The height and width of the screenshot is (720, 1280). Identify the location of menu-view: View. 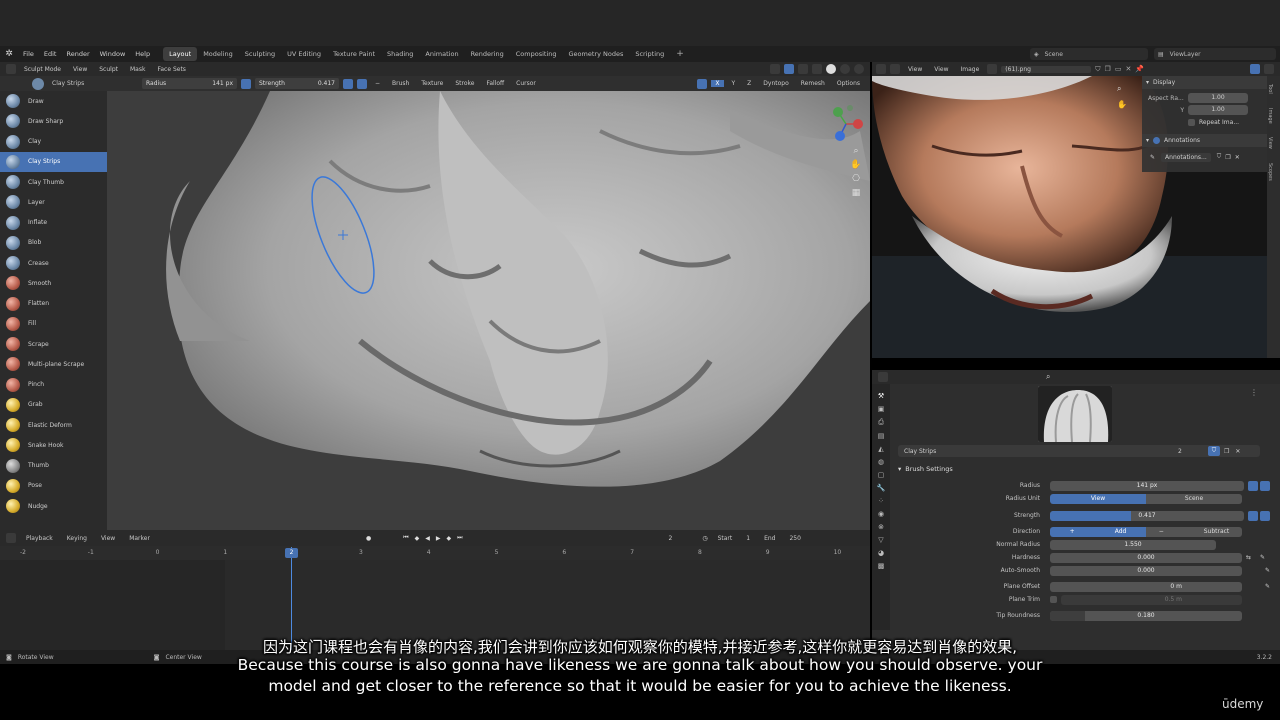
(80, 69).